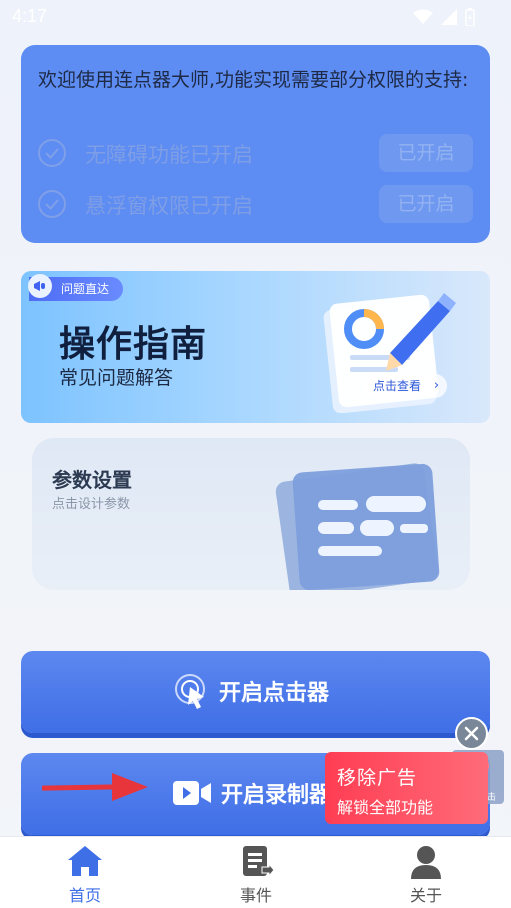 This screenshot has width=511, height=908. What do you see at coordinates (251, 514) in the screenshot?
I see `params-card: 参数设置 点击设计参数` at bounding box center [251, 514].